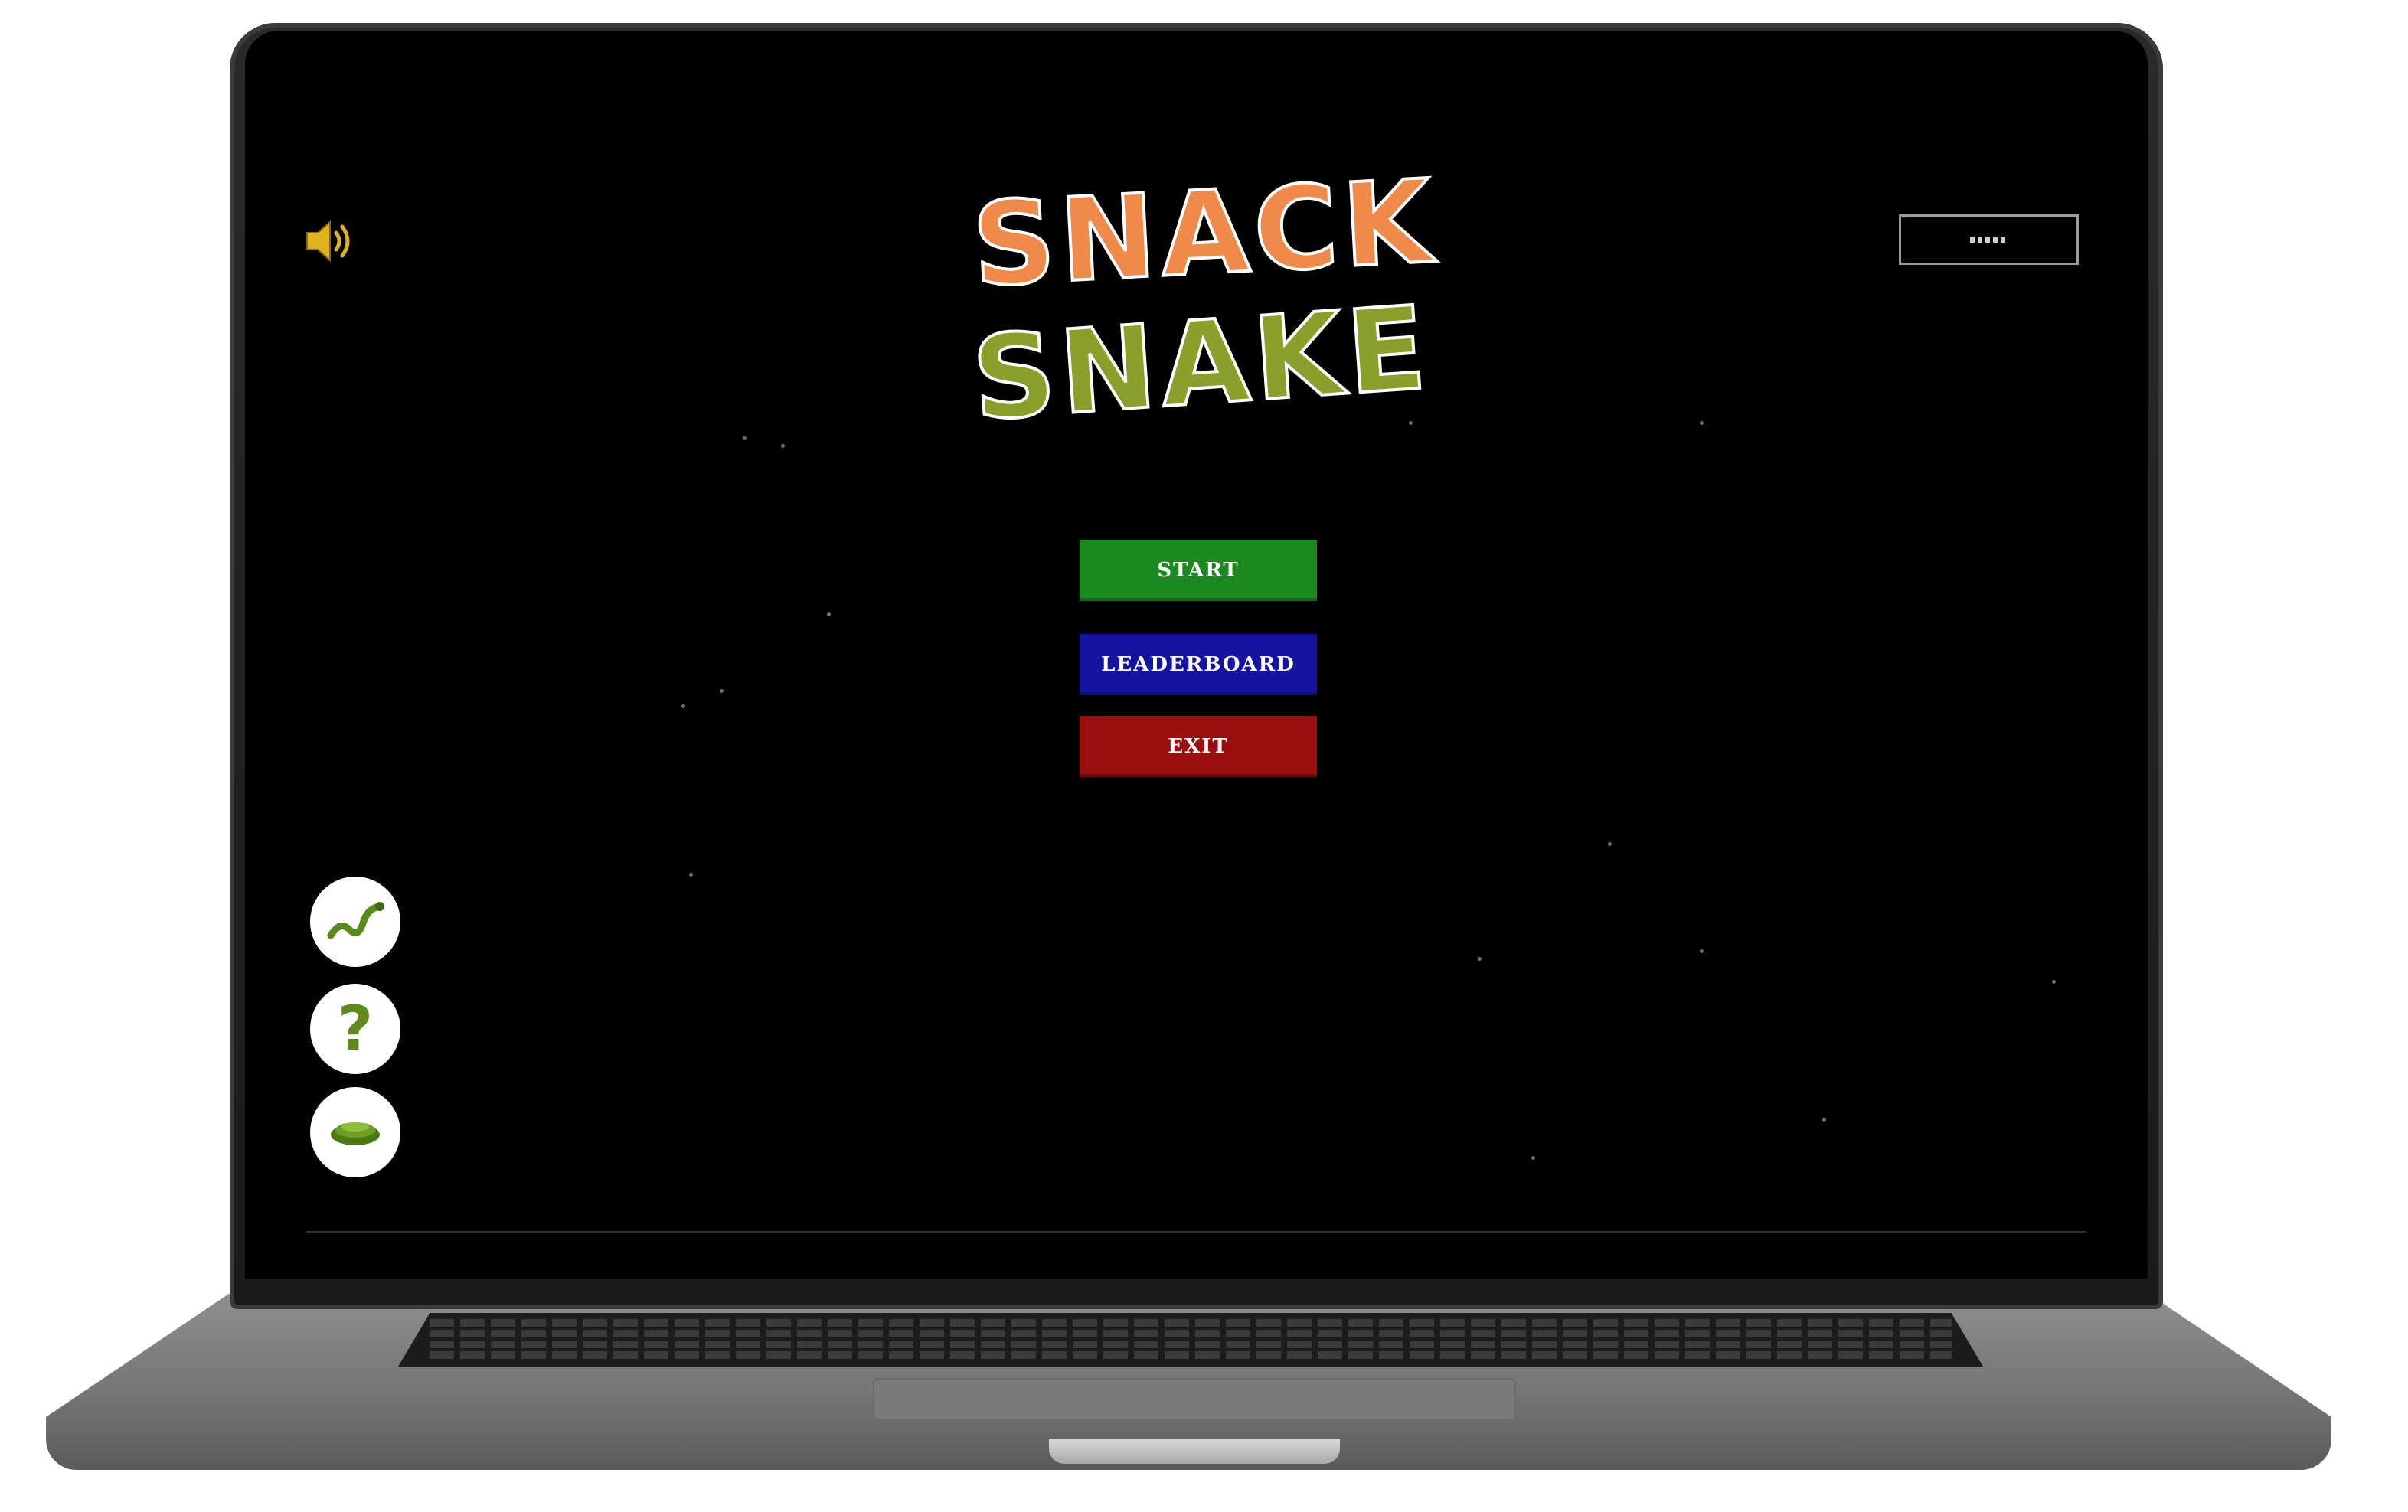 The height and width of the screenshot is (1512, 2408). Describe the element at coordinates (1198, 570) in the screenshot. I see `start-button: START` at that location.